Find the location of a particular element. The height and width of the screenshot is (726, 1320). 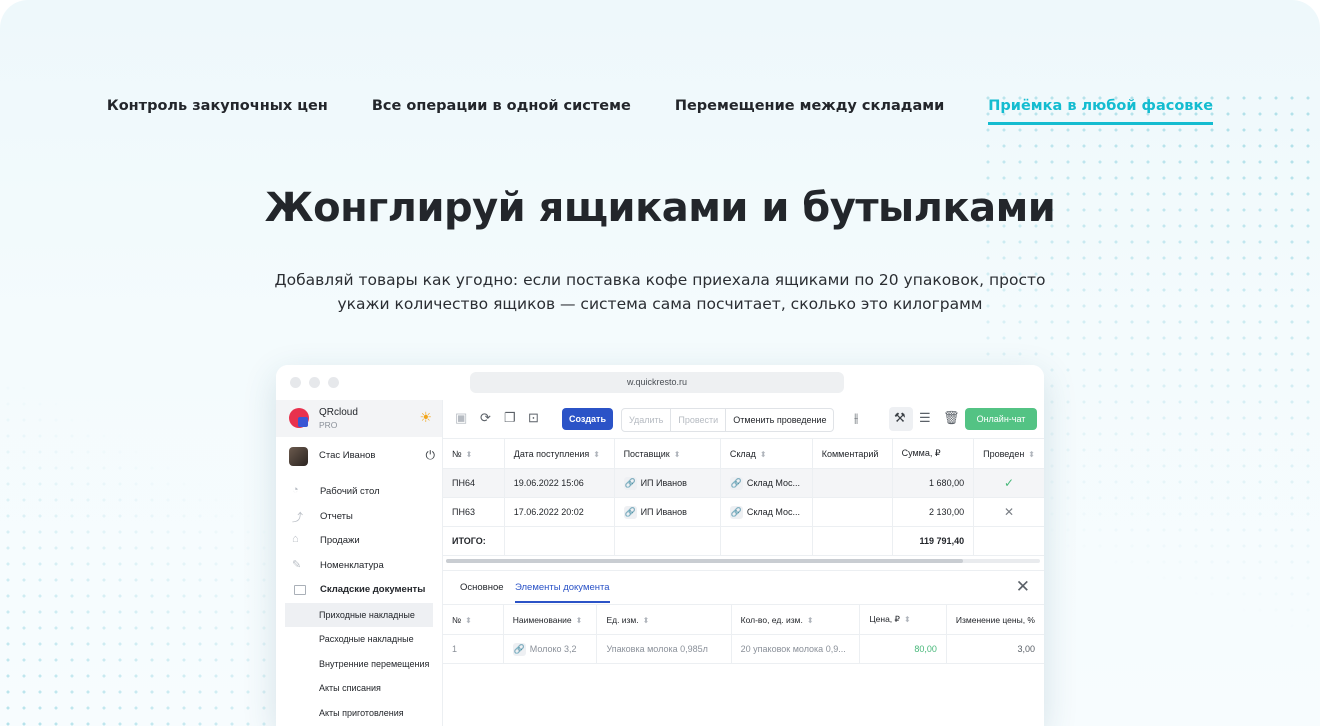

check-icon: ✓ is located at coordinates (1008, 483).